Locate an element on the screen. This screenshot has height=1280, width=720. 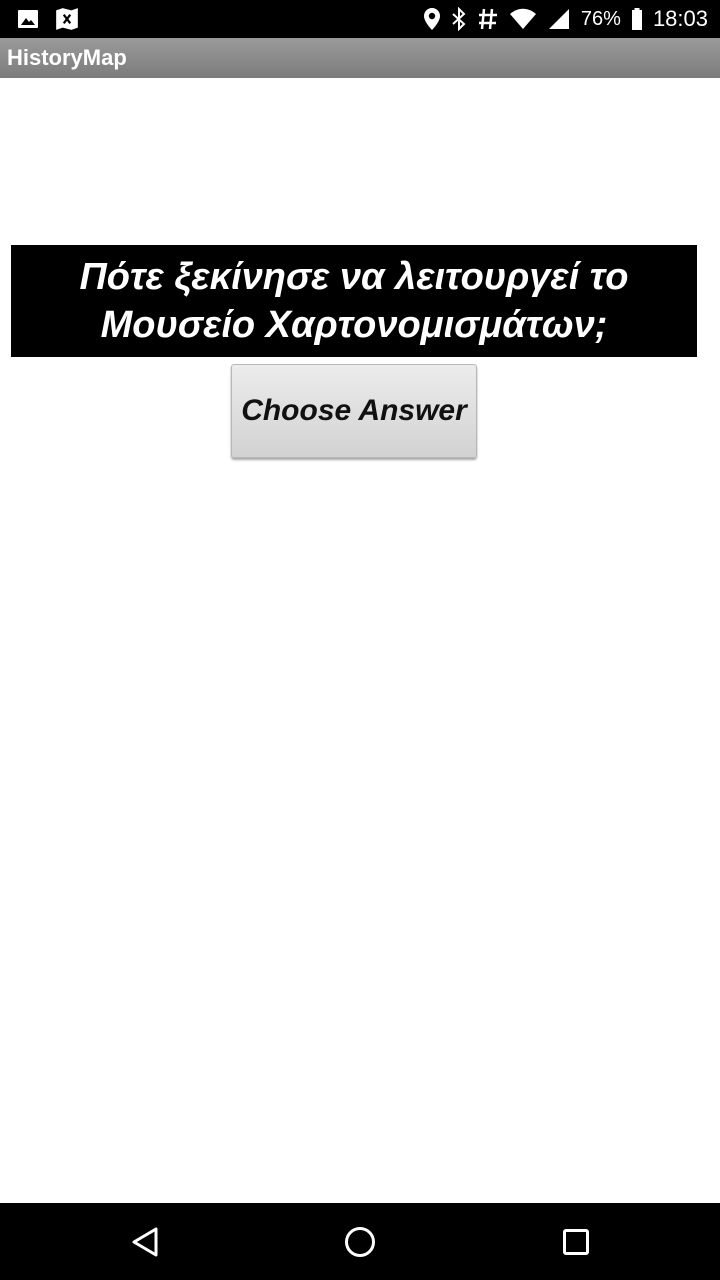
signal-icon is located at coordinates (559, 19).